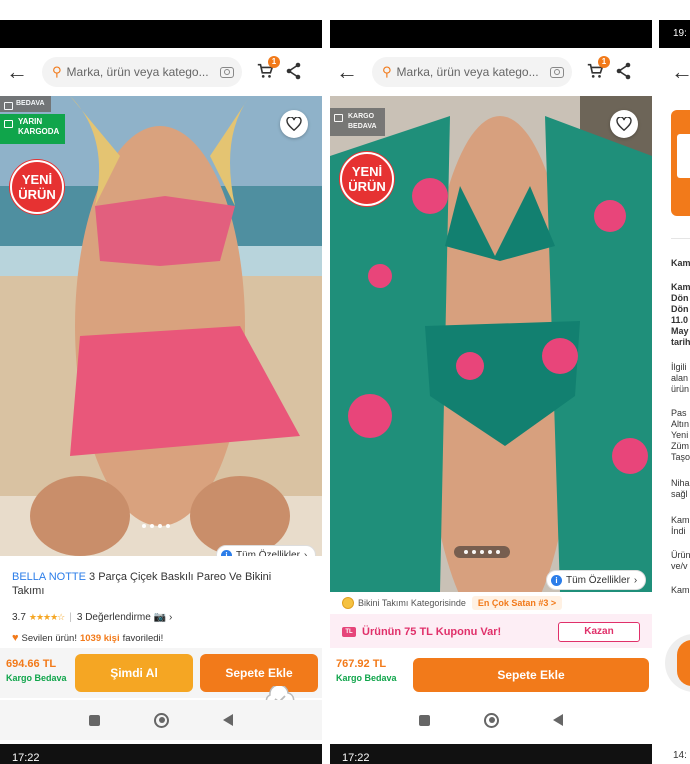 This screenshot has width=690, height=764. Describe the element at coordinates (88, 638) in the screenshot. I see `favorites-info: ♥ Sevilen ürün! 1039 kişi favoriledi!` at that location.